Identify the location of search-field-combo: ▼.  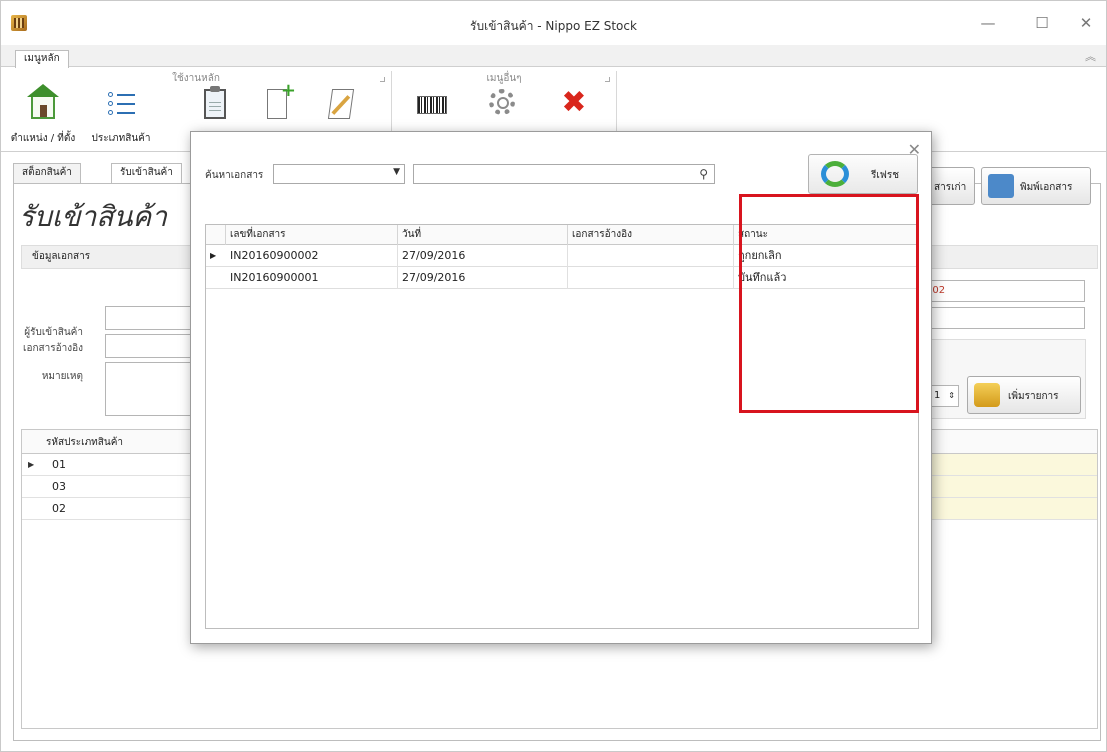
(339, 174).